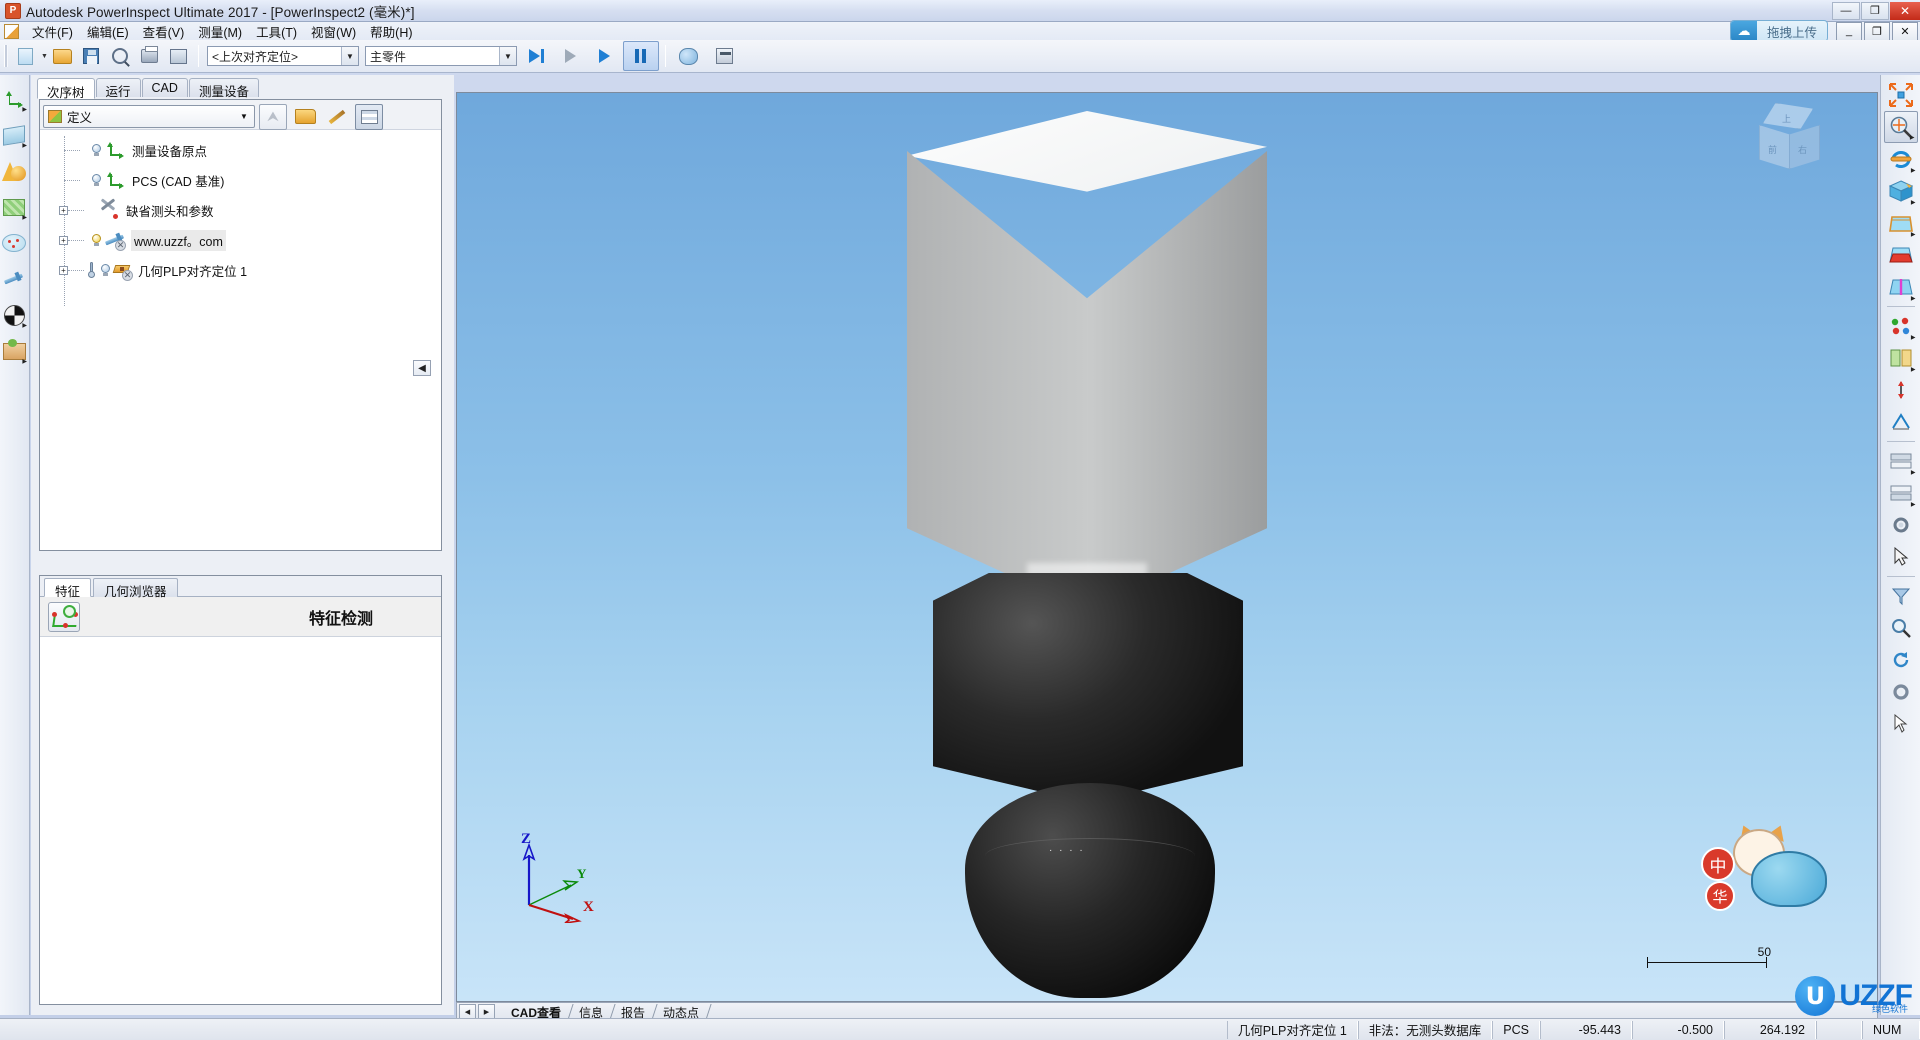 The width and height of the screenshot is (1920, 1040). What do you see at coordinates (1901, 525) in the screenshot?
I see `settings-gear-button` at bounding box center [1901, 525].